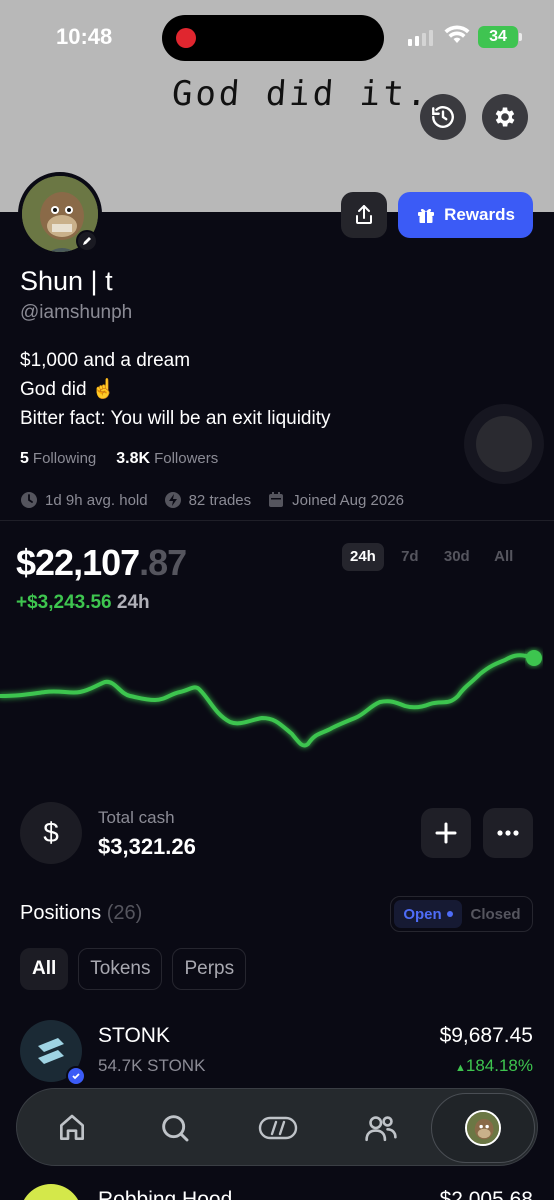  I want to click on position-row: STONK 54.7K STONK $9,687.45 ▲184.18%, so click(277, 1054).